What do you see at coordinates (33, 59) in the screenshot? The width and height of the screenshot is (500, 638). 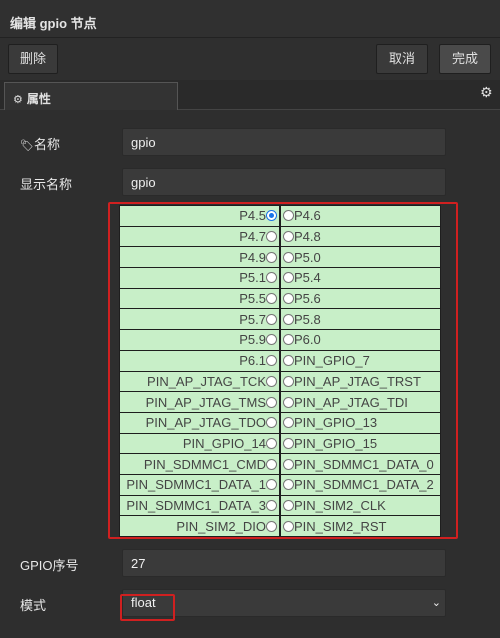 I see `delete-button: 删除` at bounding box center [33, 59].